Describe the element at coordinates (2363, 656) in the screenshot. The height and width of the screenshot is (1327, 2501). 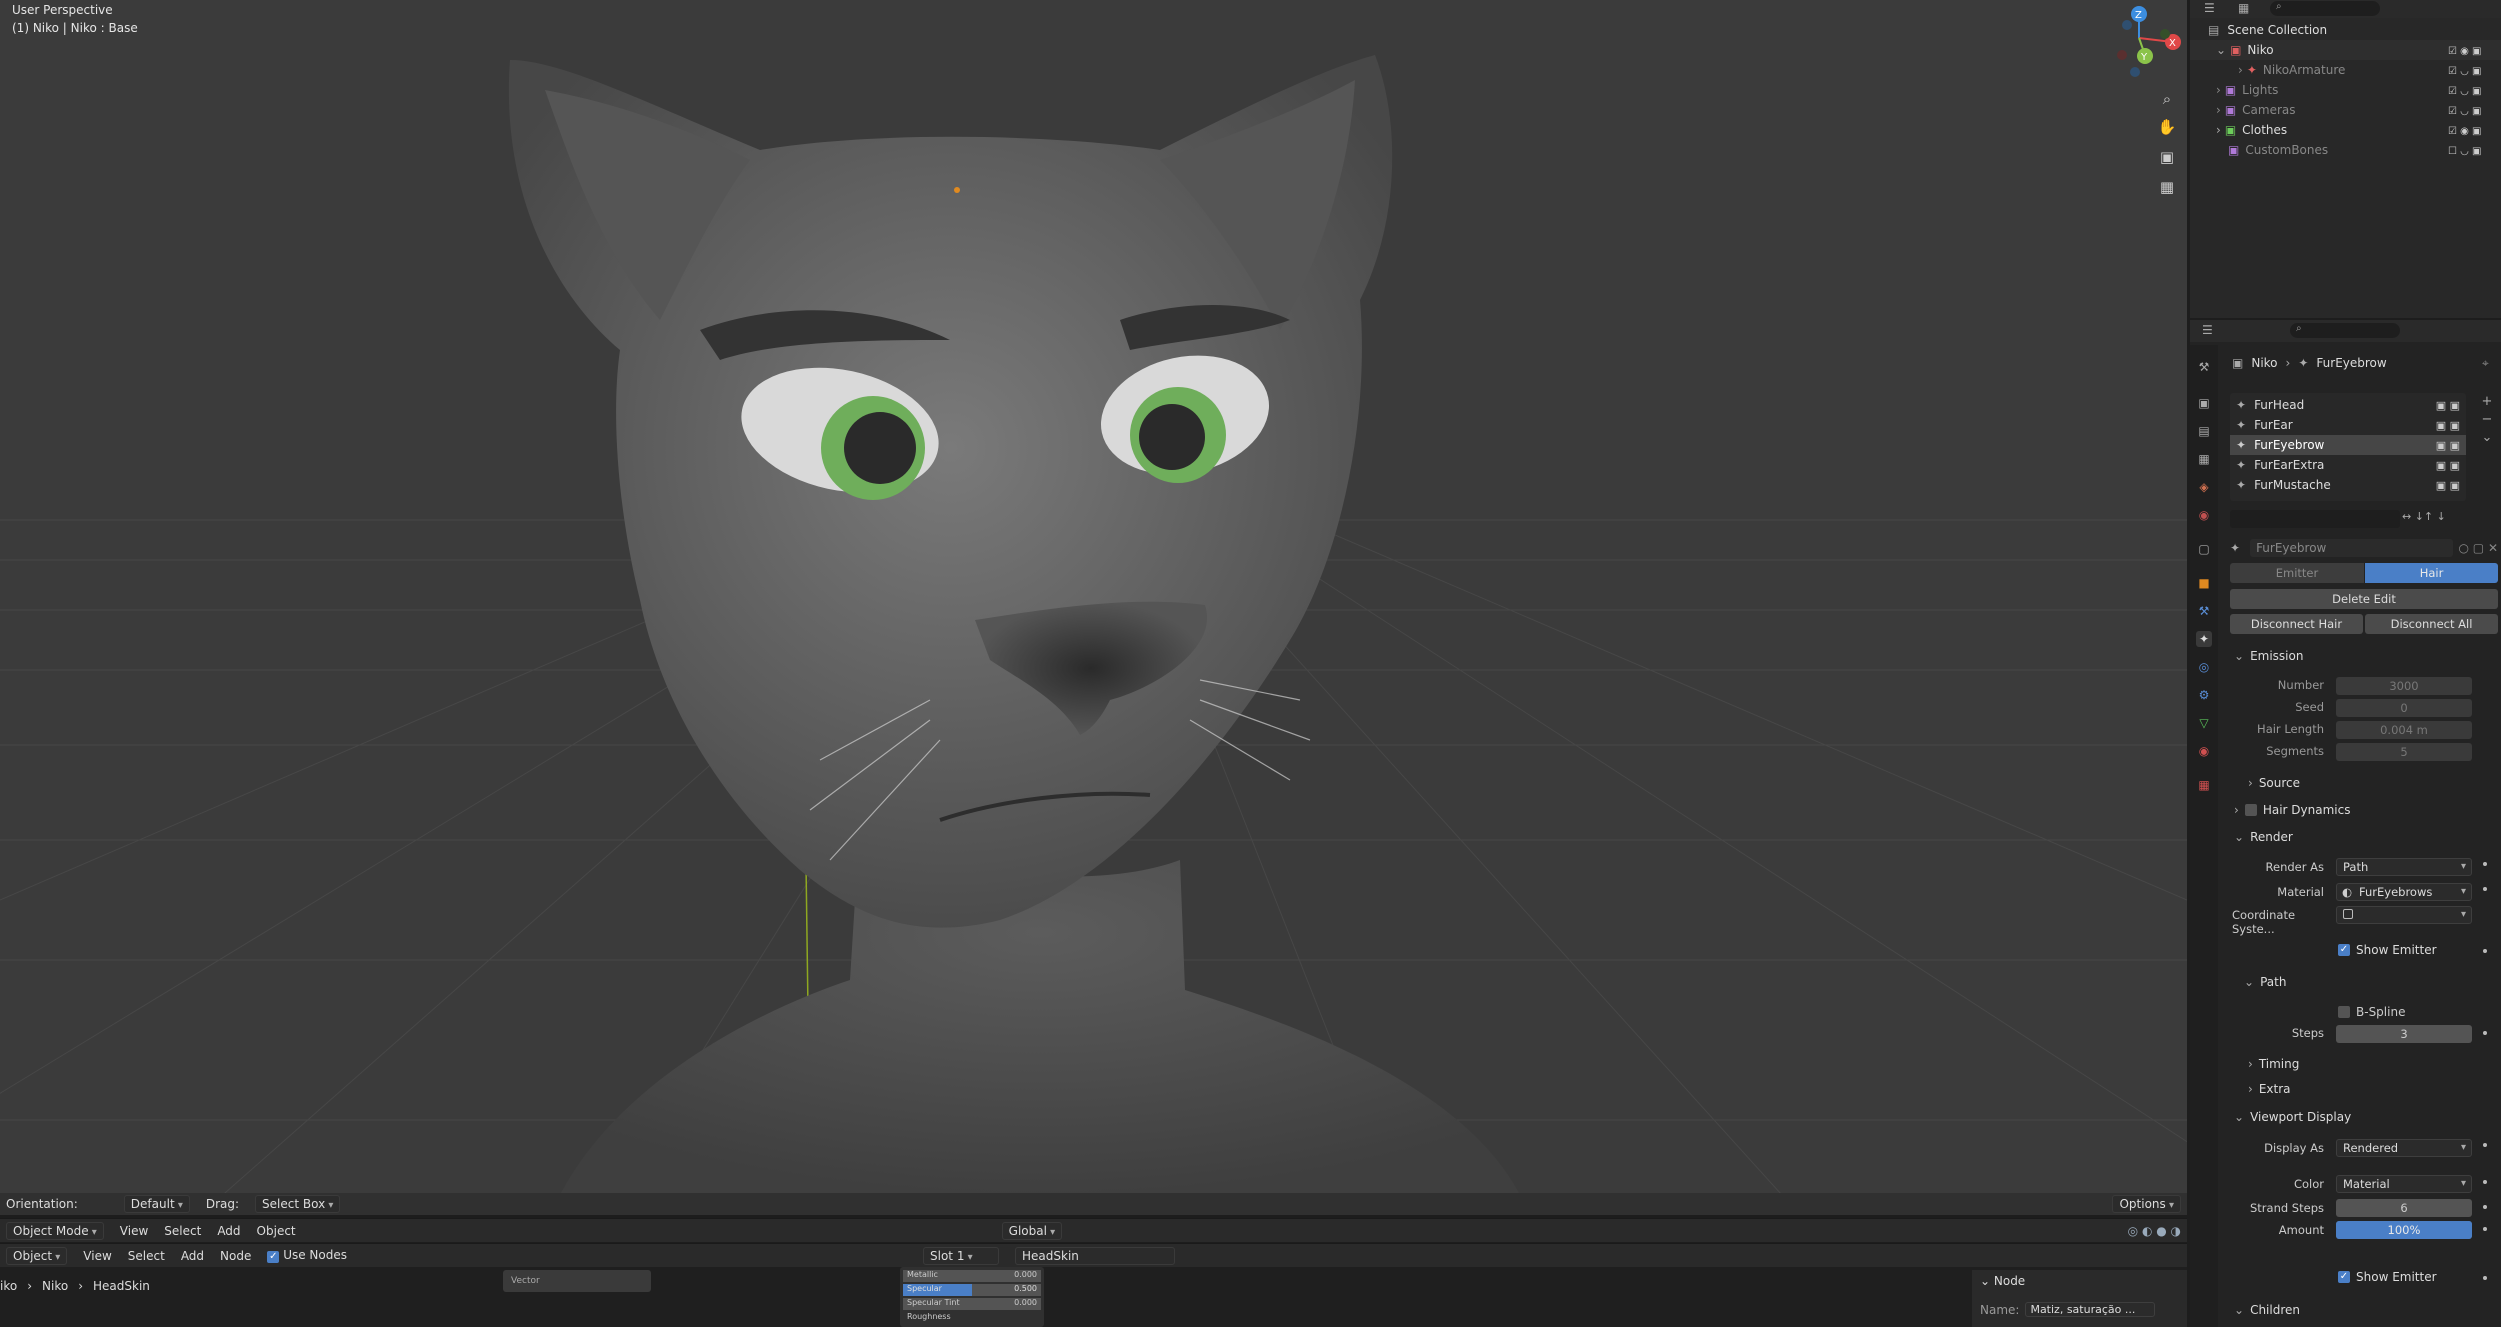
I see `emission-panel-header: ⌄ Emission` at that location.